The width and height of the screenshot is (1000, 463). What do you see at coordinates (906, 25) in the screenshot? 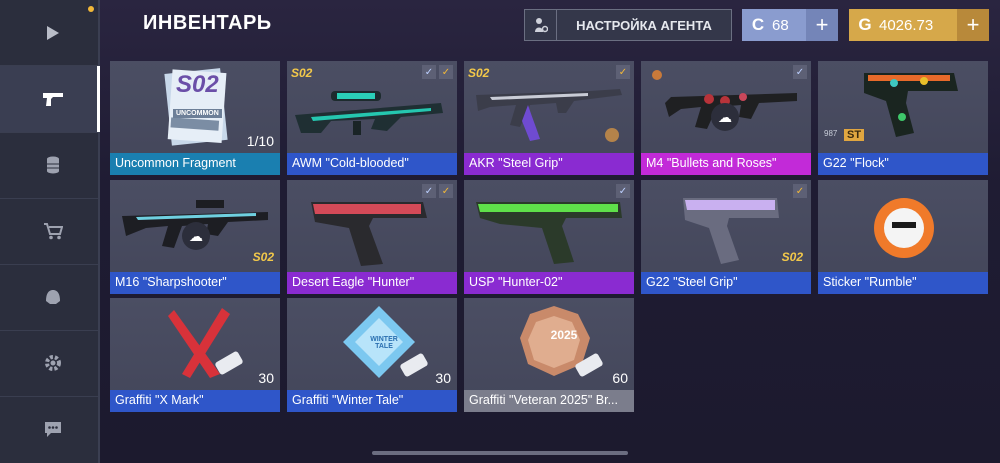
I see `gold-value: 4026.73` at bounding box center [906, 25].